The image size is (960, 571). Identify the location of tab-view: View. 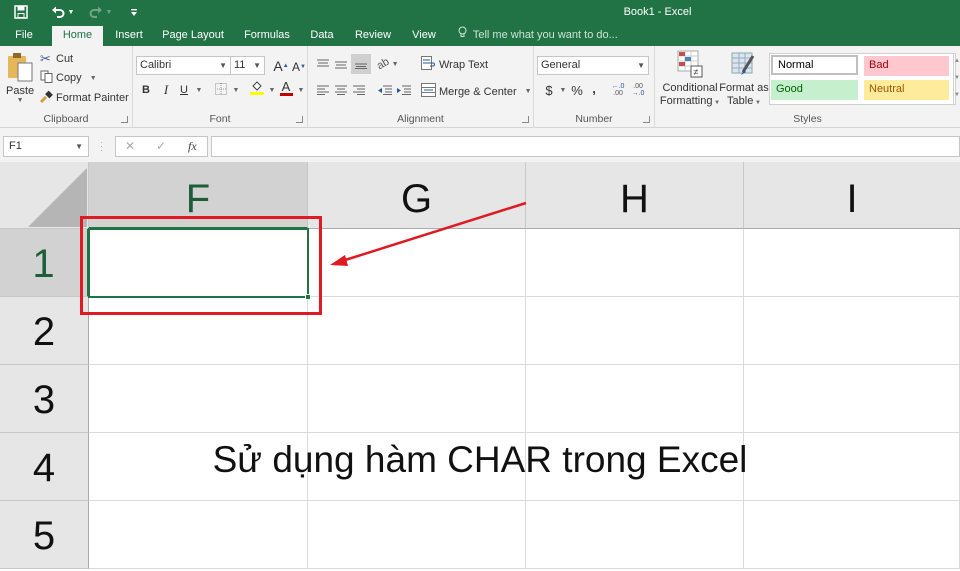
(424, 36).